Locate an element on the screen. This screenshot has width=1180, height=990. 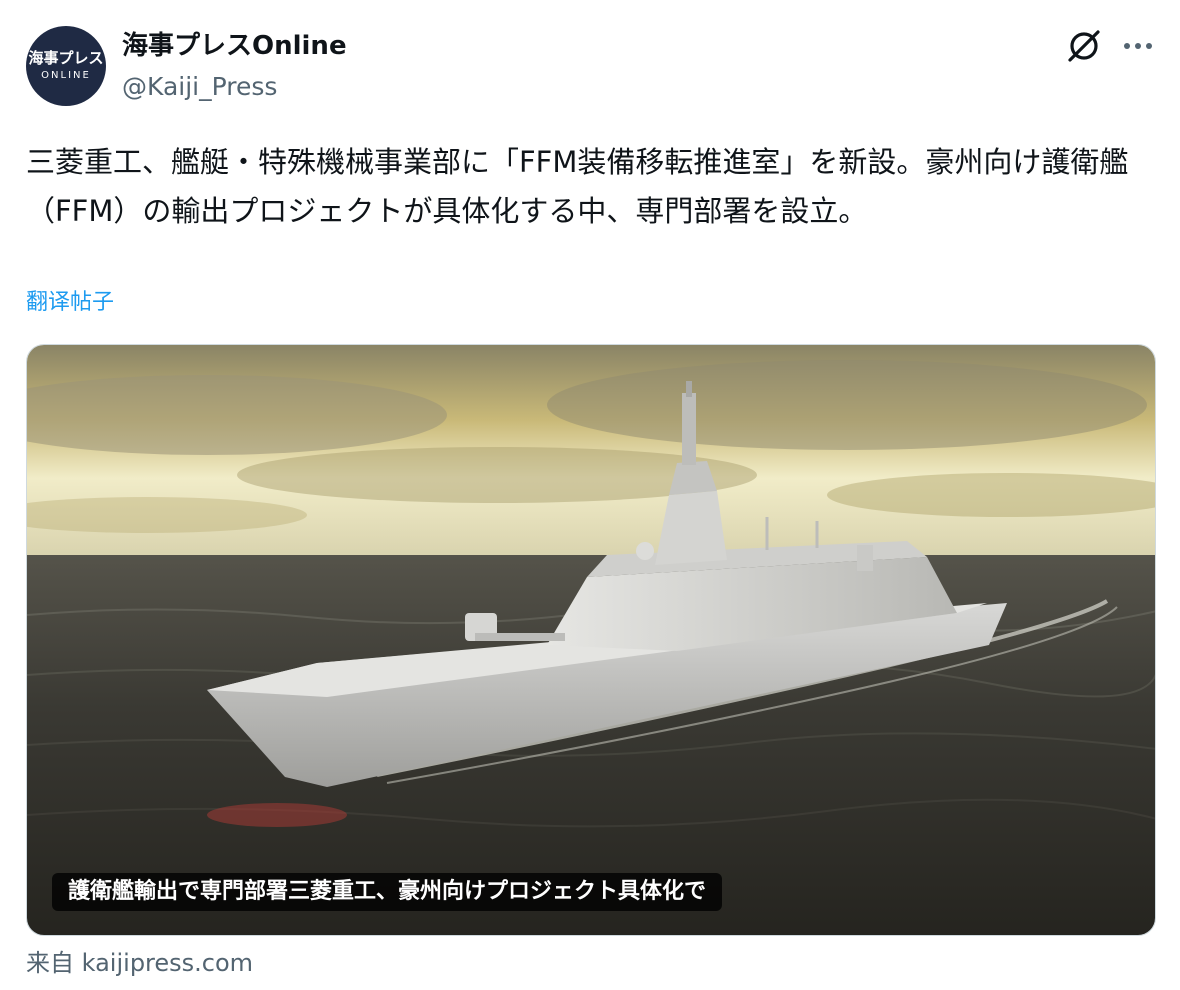
more-options-icon is located at coordinates (1138, 46).